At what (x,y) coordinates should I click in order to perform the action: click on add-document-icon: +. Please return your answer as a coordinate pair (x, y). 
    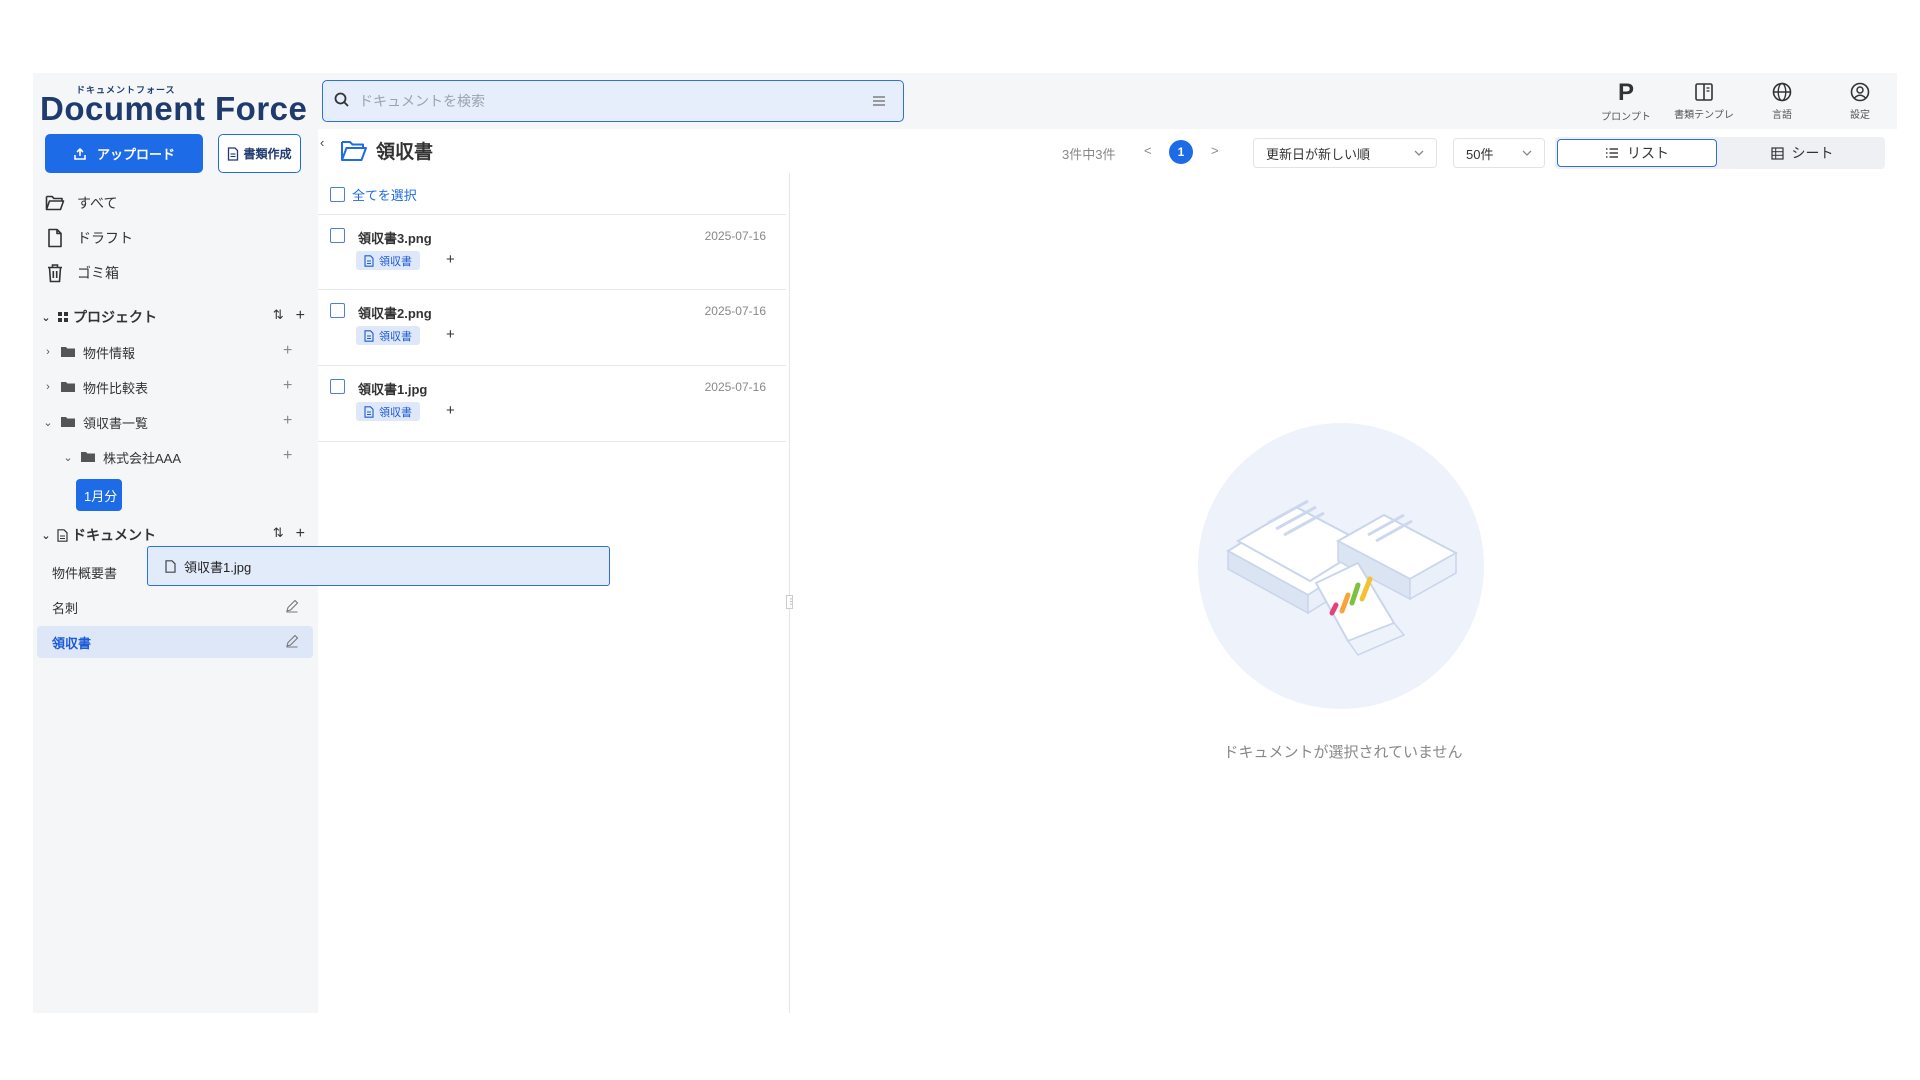
    Looking at the image, I should click on (300, 534).